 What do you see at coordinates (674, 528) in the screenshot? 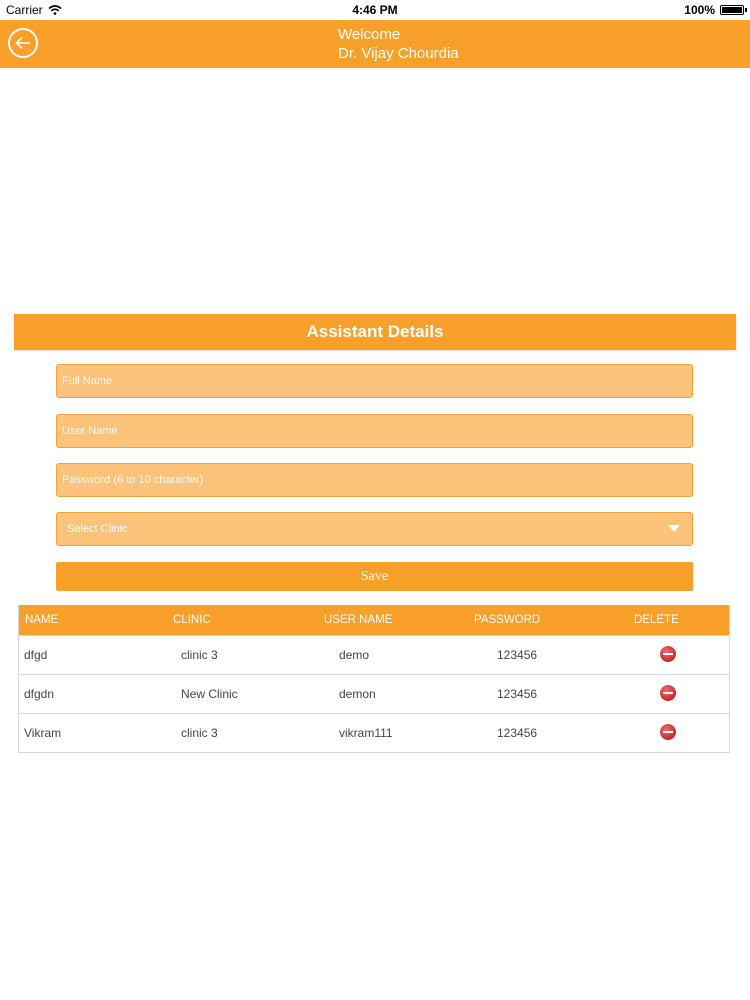
I see `chevron-down-icon` at bounding box center [674, 528].